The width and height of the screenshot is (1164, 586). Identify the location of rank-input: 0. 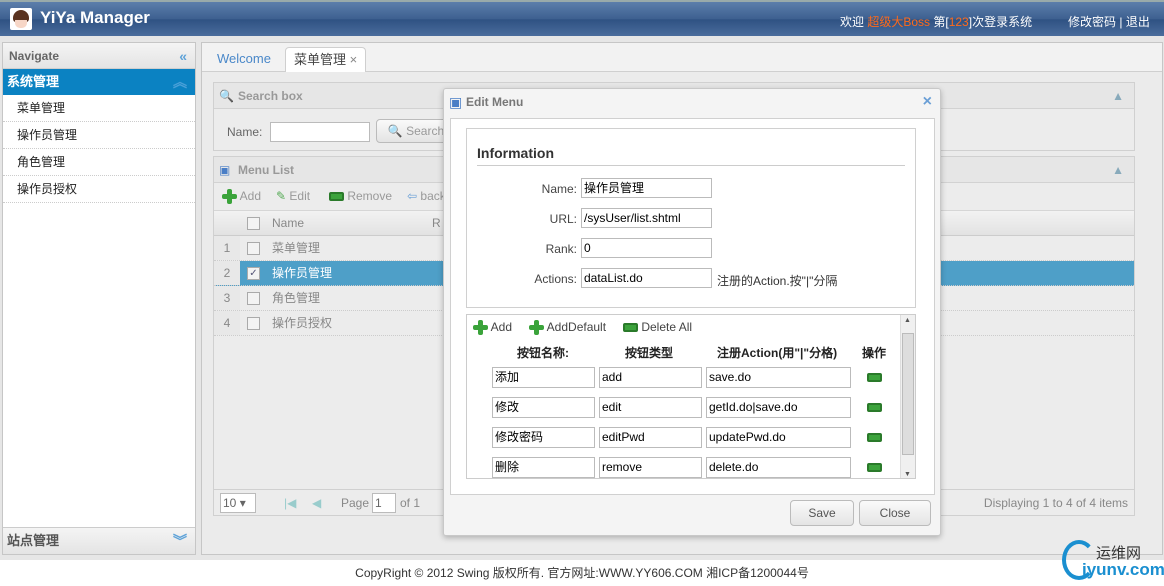
(646, 248).